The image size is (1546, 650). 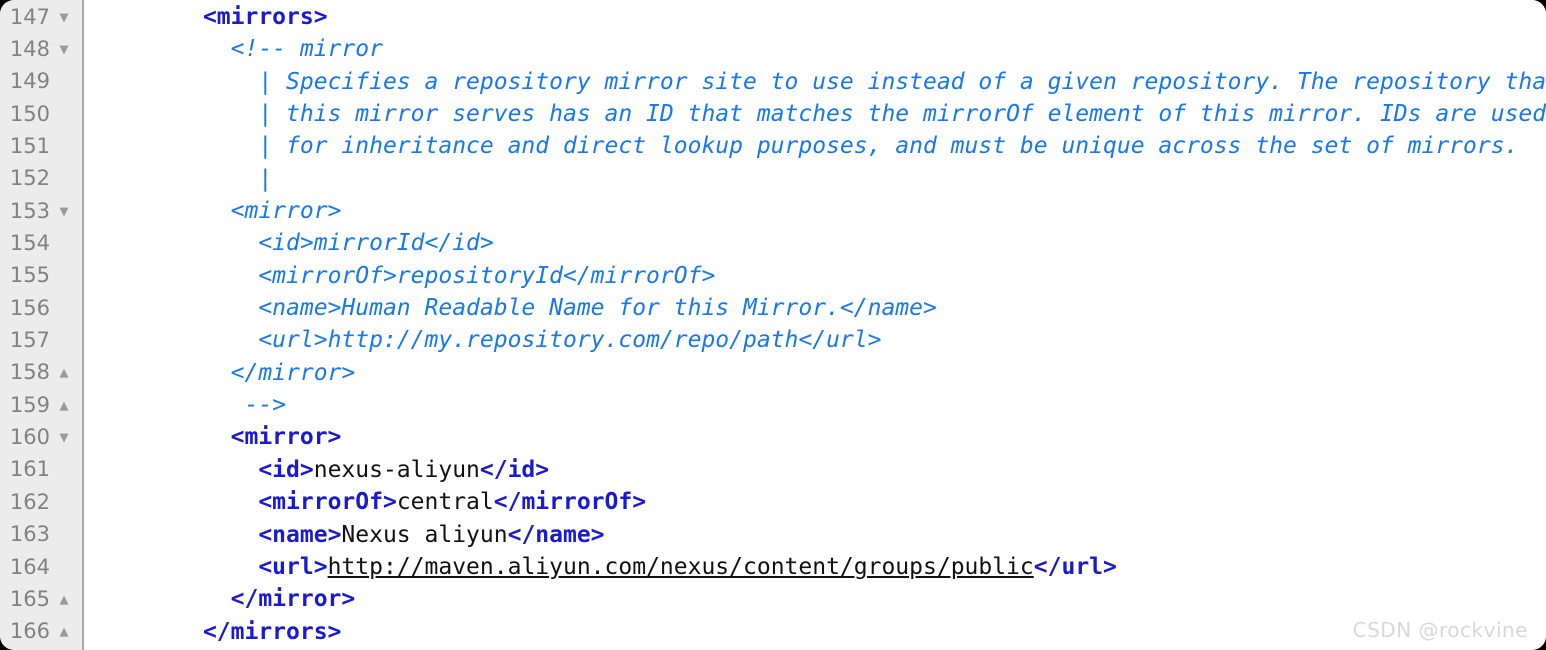 I want to click on line-number: 163, so click(x=29, y=534).